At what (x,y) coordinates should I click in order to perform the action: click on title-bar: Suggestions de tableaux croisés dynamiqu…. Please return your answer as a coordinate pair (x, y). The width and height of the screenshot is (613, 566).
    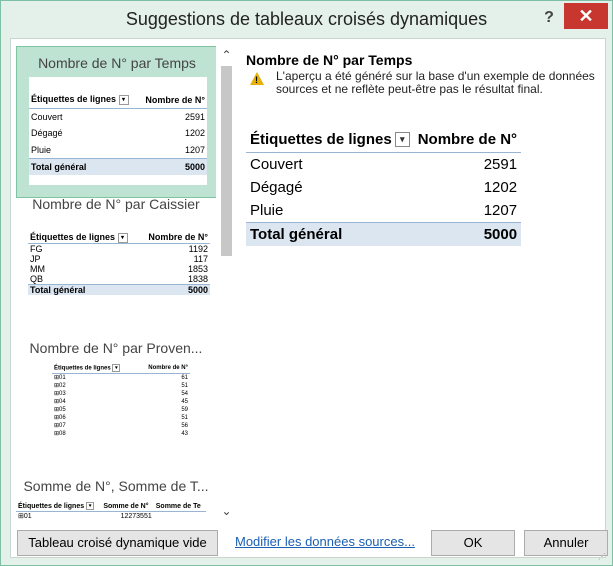
    Looking at the image, I should click on (306, 19).